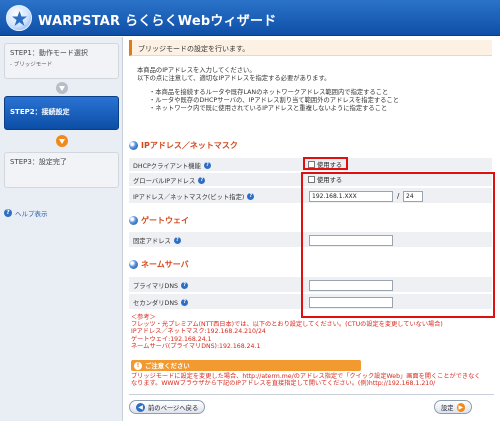 This screenshot has width=500, height=421. I want to click on caution-title: ご注意ください, so click(167, 366).